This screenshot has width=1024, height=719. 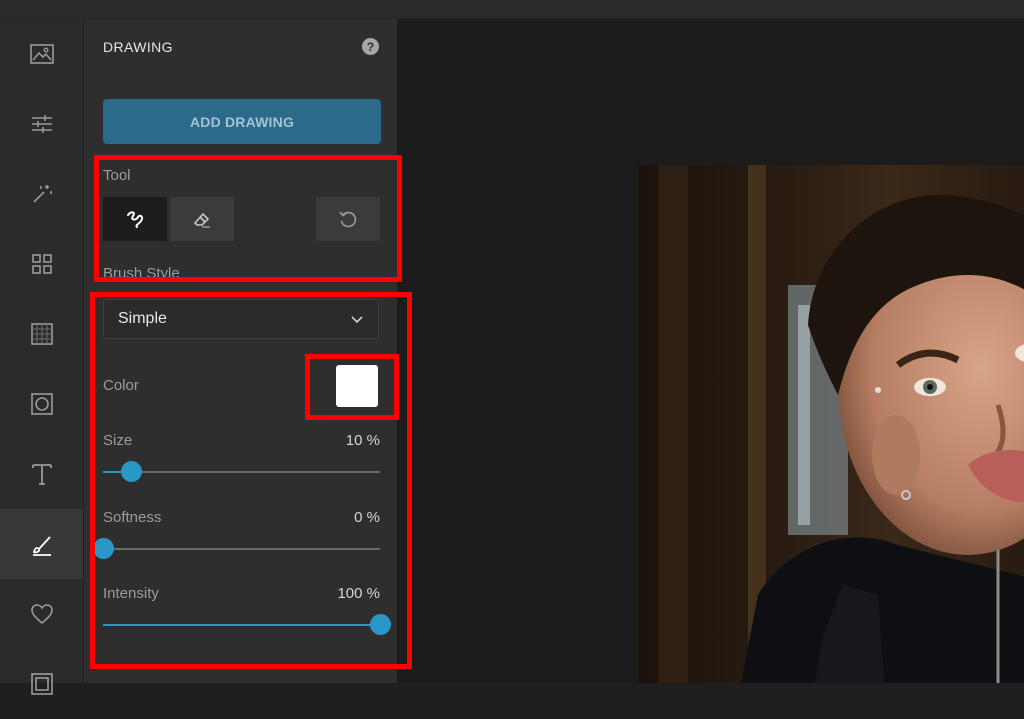 What do you see at coordinates (357, 386) in the screenshot?
I see `color-swatch` at bounding box center [357, 386].